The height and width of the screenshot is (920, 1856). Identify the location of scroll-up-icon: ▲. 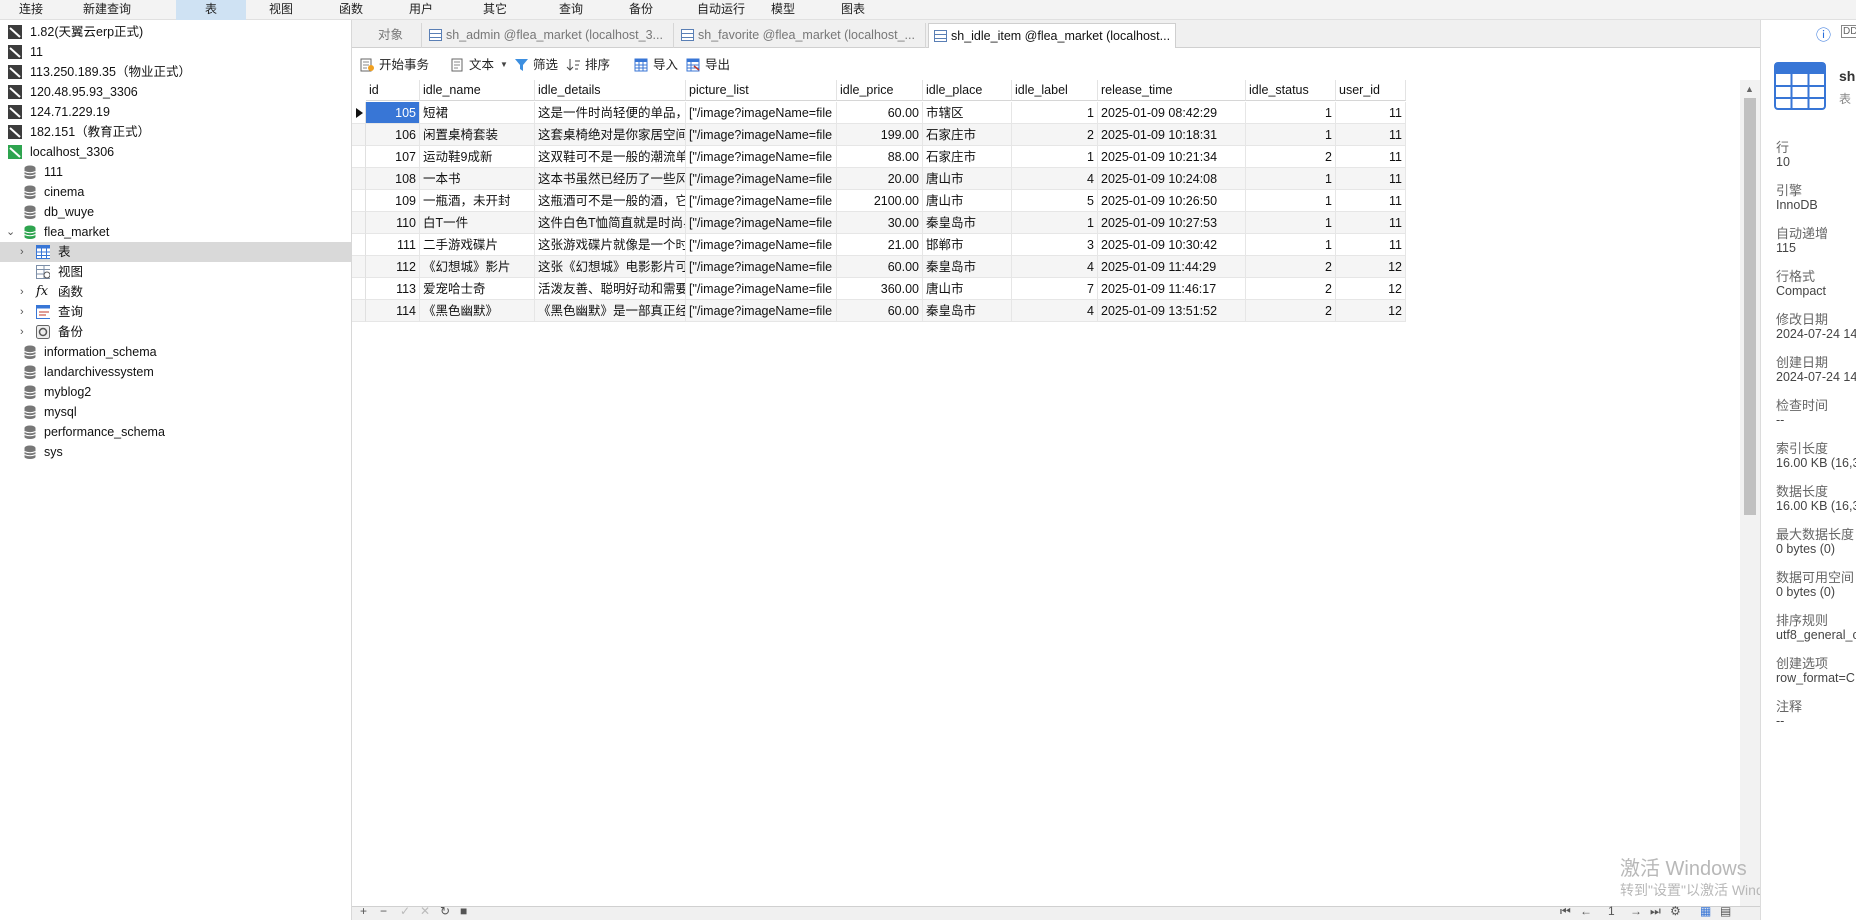
(1749, 89).